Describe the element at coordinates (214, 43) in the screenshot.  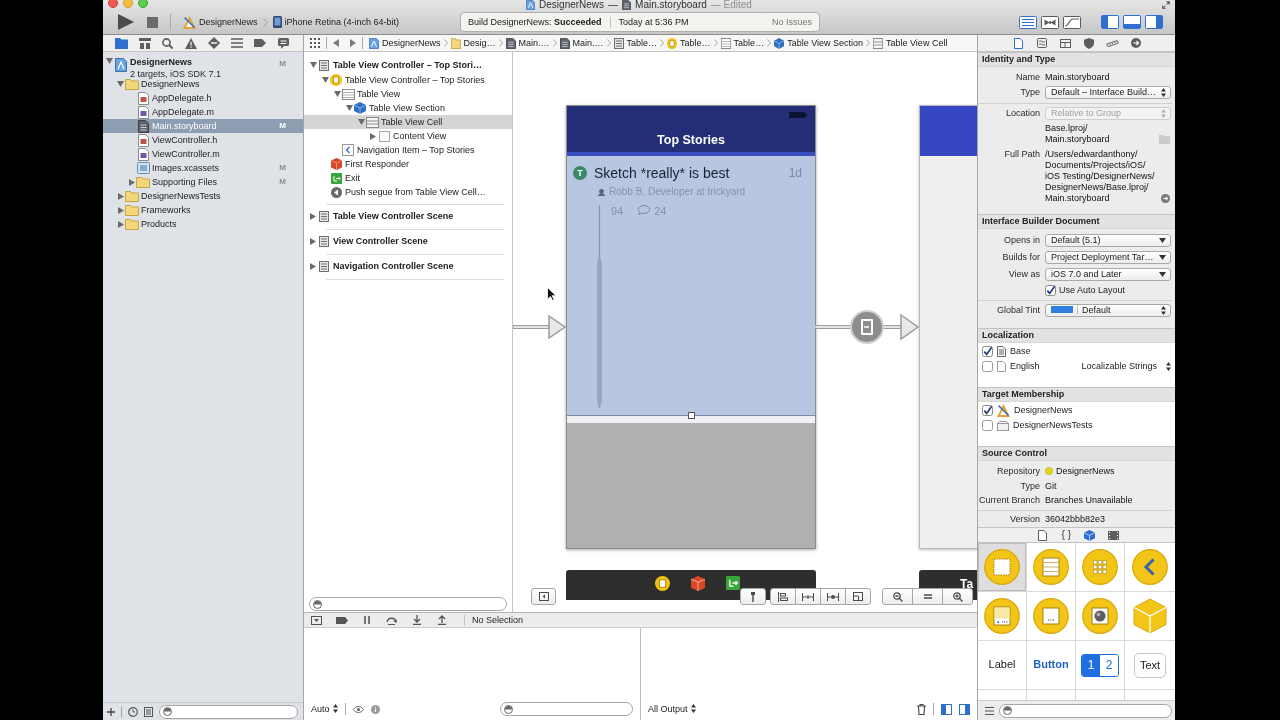
I see `diamond-icon` at that location.